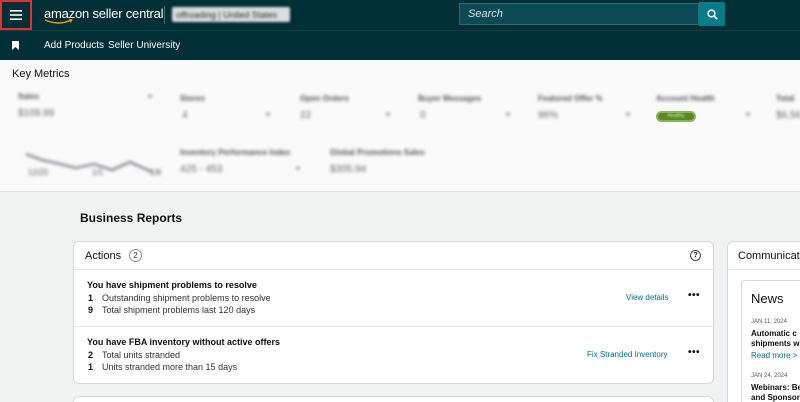 The image size is (800, 402). What do you see at coordinates (179, 310) in the screenshot?
I see `action-detail: Total shipment problems last 120 days` at bounding box center [179, 310].